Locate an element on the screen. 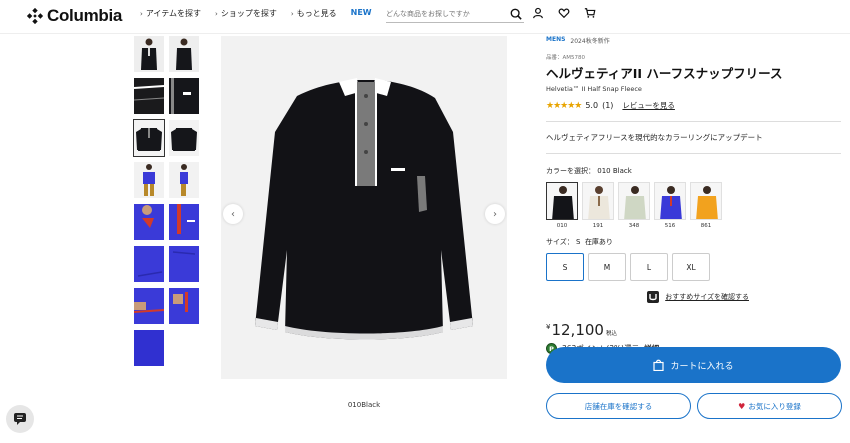  brand-name: Columbia is located at coordinates (85, 15).